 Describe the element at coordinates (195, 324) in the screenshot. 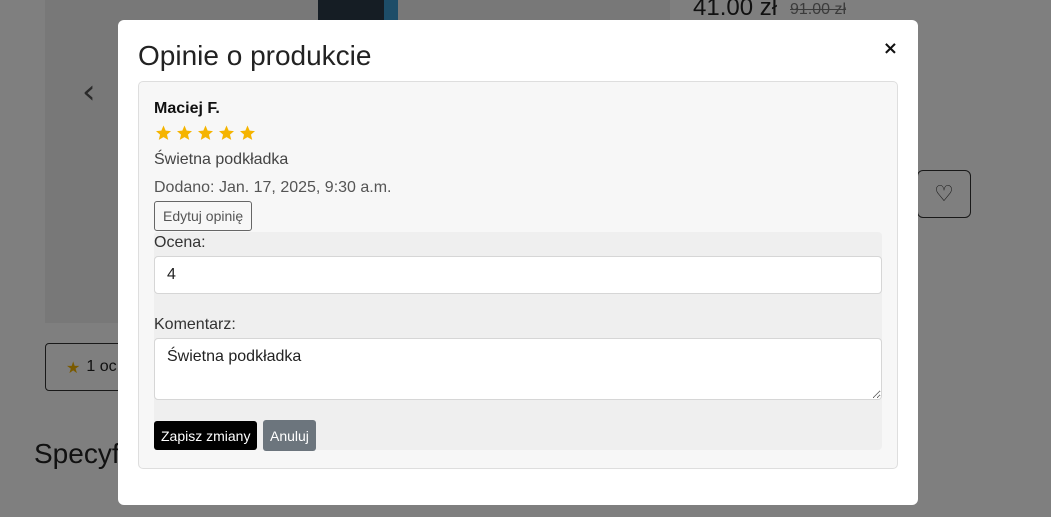

I see `comment-label: Komentarz:` at that location.